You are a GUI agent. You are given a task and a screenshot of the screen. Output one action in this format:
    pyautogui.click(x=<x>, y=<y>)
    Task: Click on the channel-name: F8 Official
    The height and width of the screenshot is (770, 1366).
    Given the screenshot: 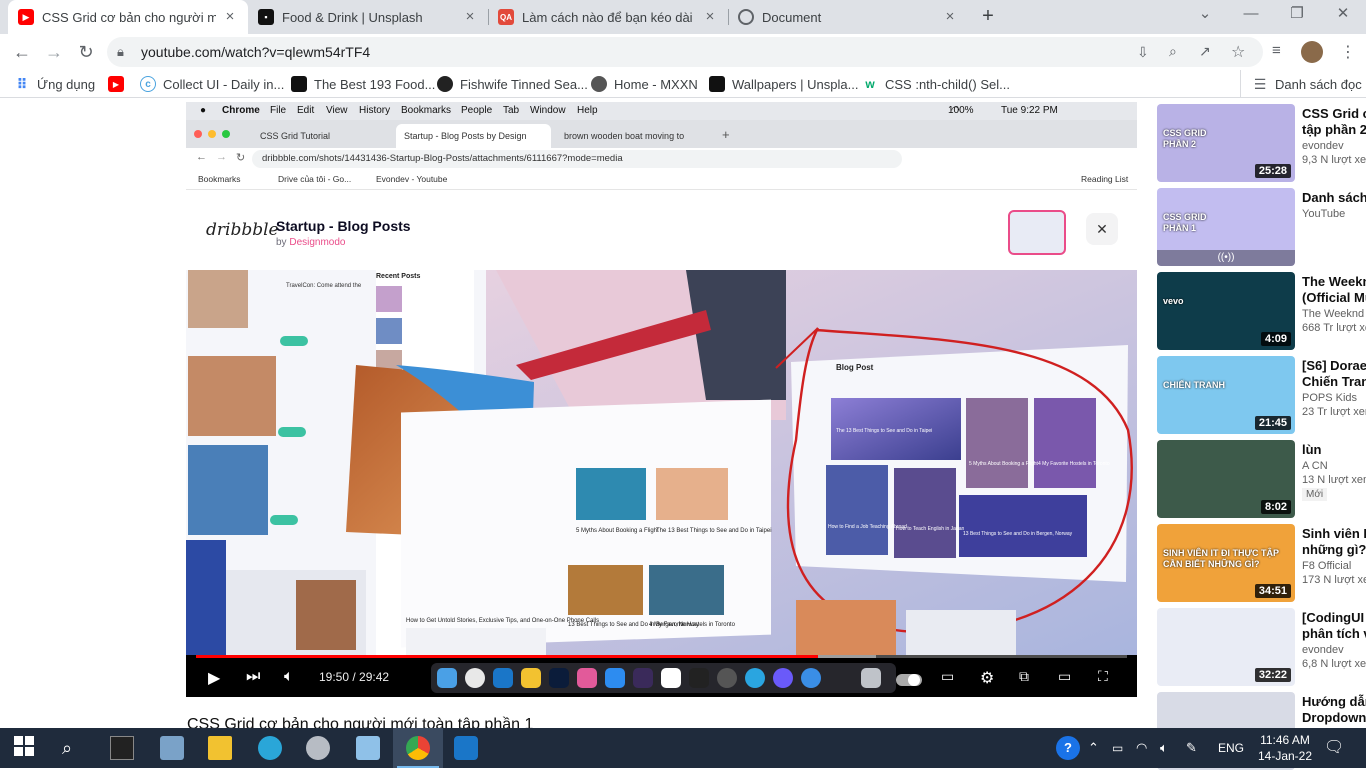 What is the action you would take?
    pyautogui.click(x=1334, y=566)
    